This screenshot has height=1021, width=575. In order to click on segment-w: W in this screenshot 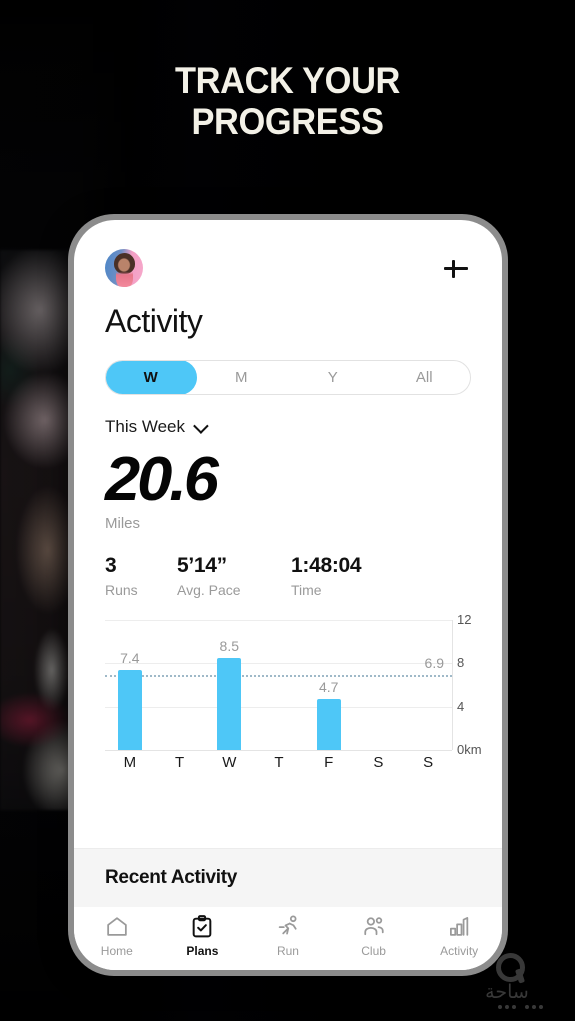, I will do `click(151, 377)`.